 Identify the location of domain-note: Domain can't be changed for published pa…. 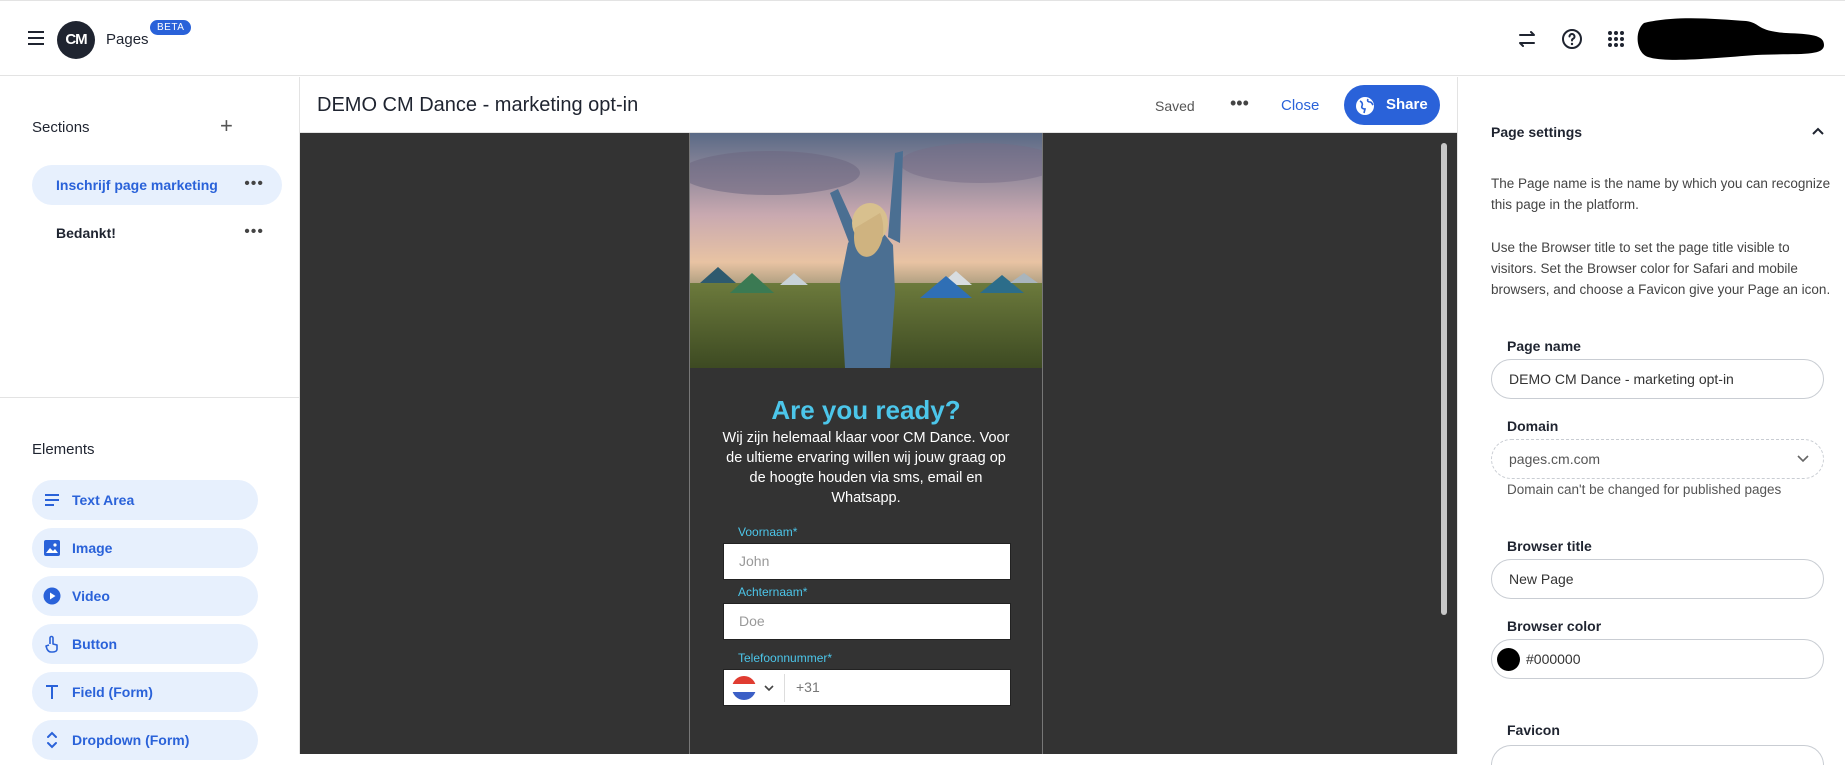
(1644, 489).